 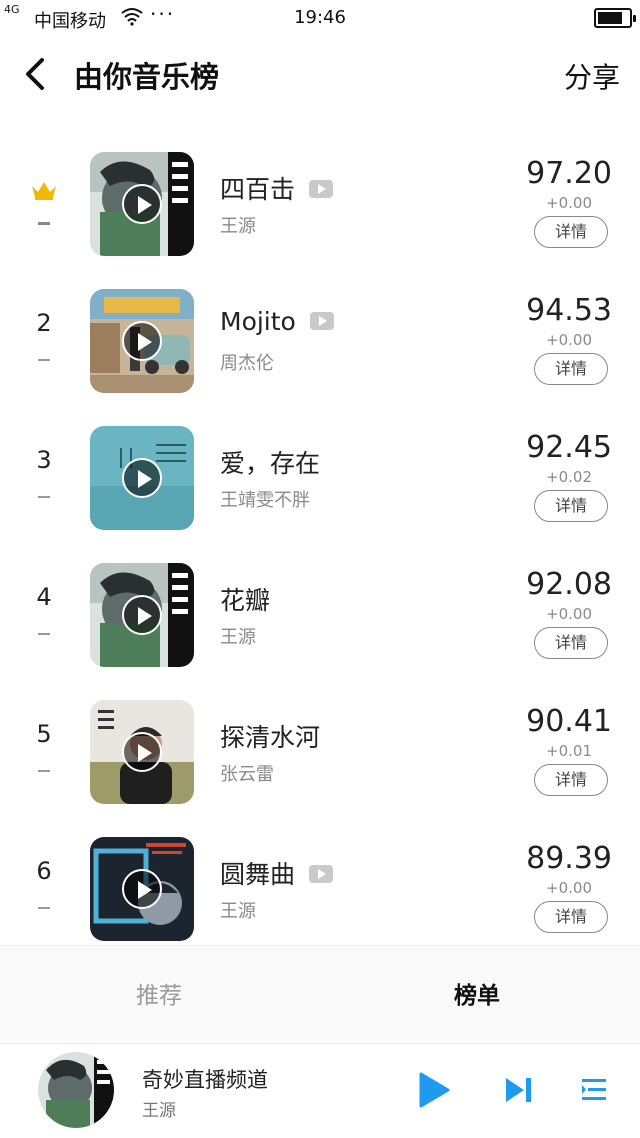 I want to click on tab-bar: 推荐 榜单, so click(x=320, y=993).